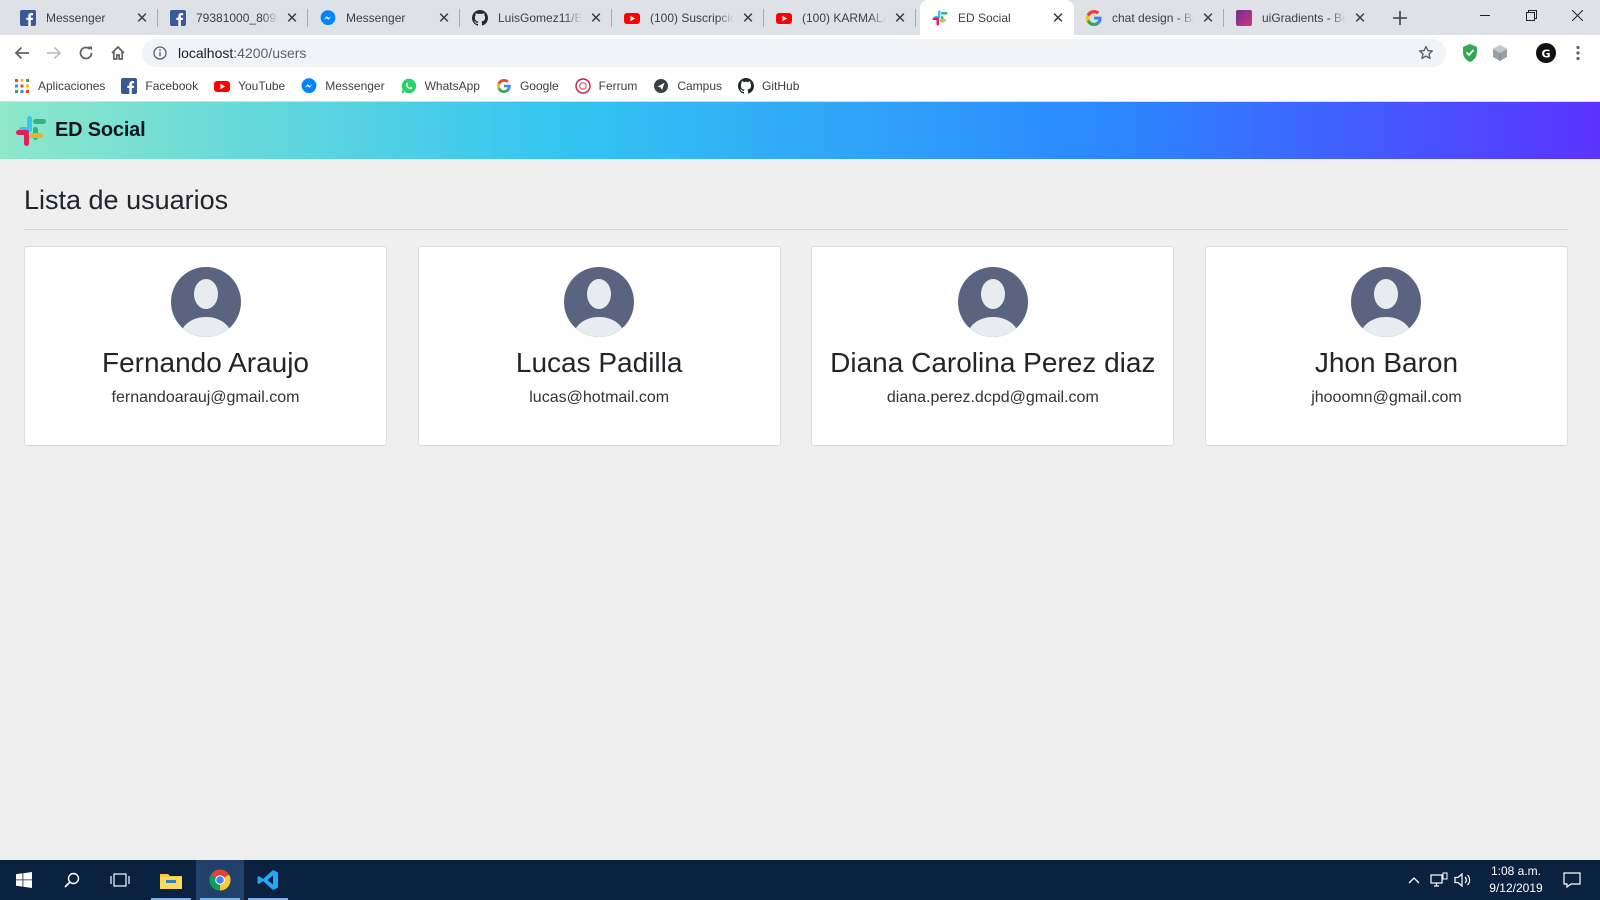 This screenshot has width=1600, height=900. What do you see at coordinates (409, 86) in the screenshot?
I see `whatsapp-icon` at bounding box center [409, 86].